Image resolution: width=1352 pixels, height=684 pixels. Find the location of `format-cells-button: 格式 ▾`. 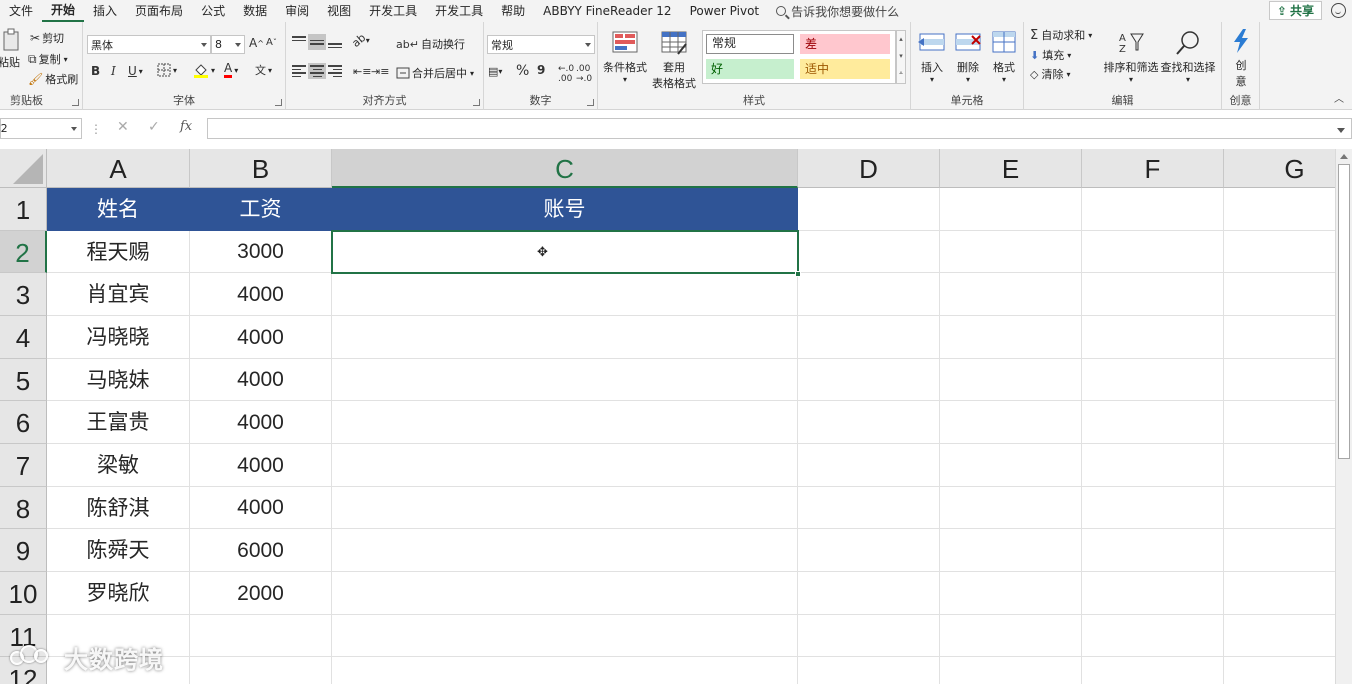

format-cells-button: 格式 ▾ is located at coordinates (1004, 57).